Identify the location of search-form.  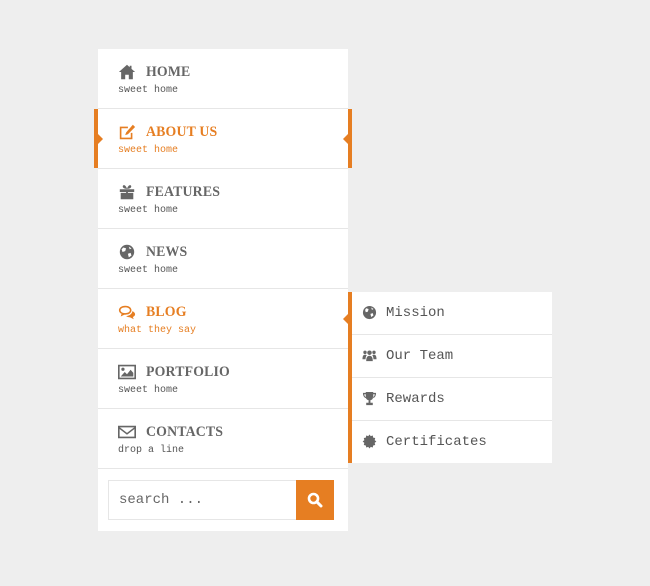
(223, 500).